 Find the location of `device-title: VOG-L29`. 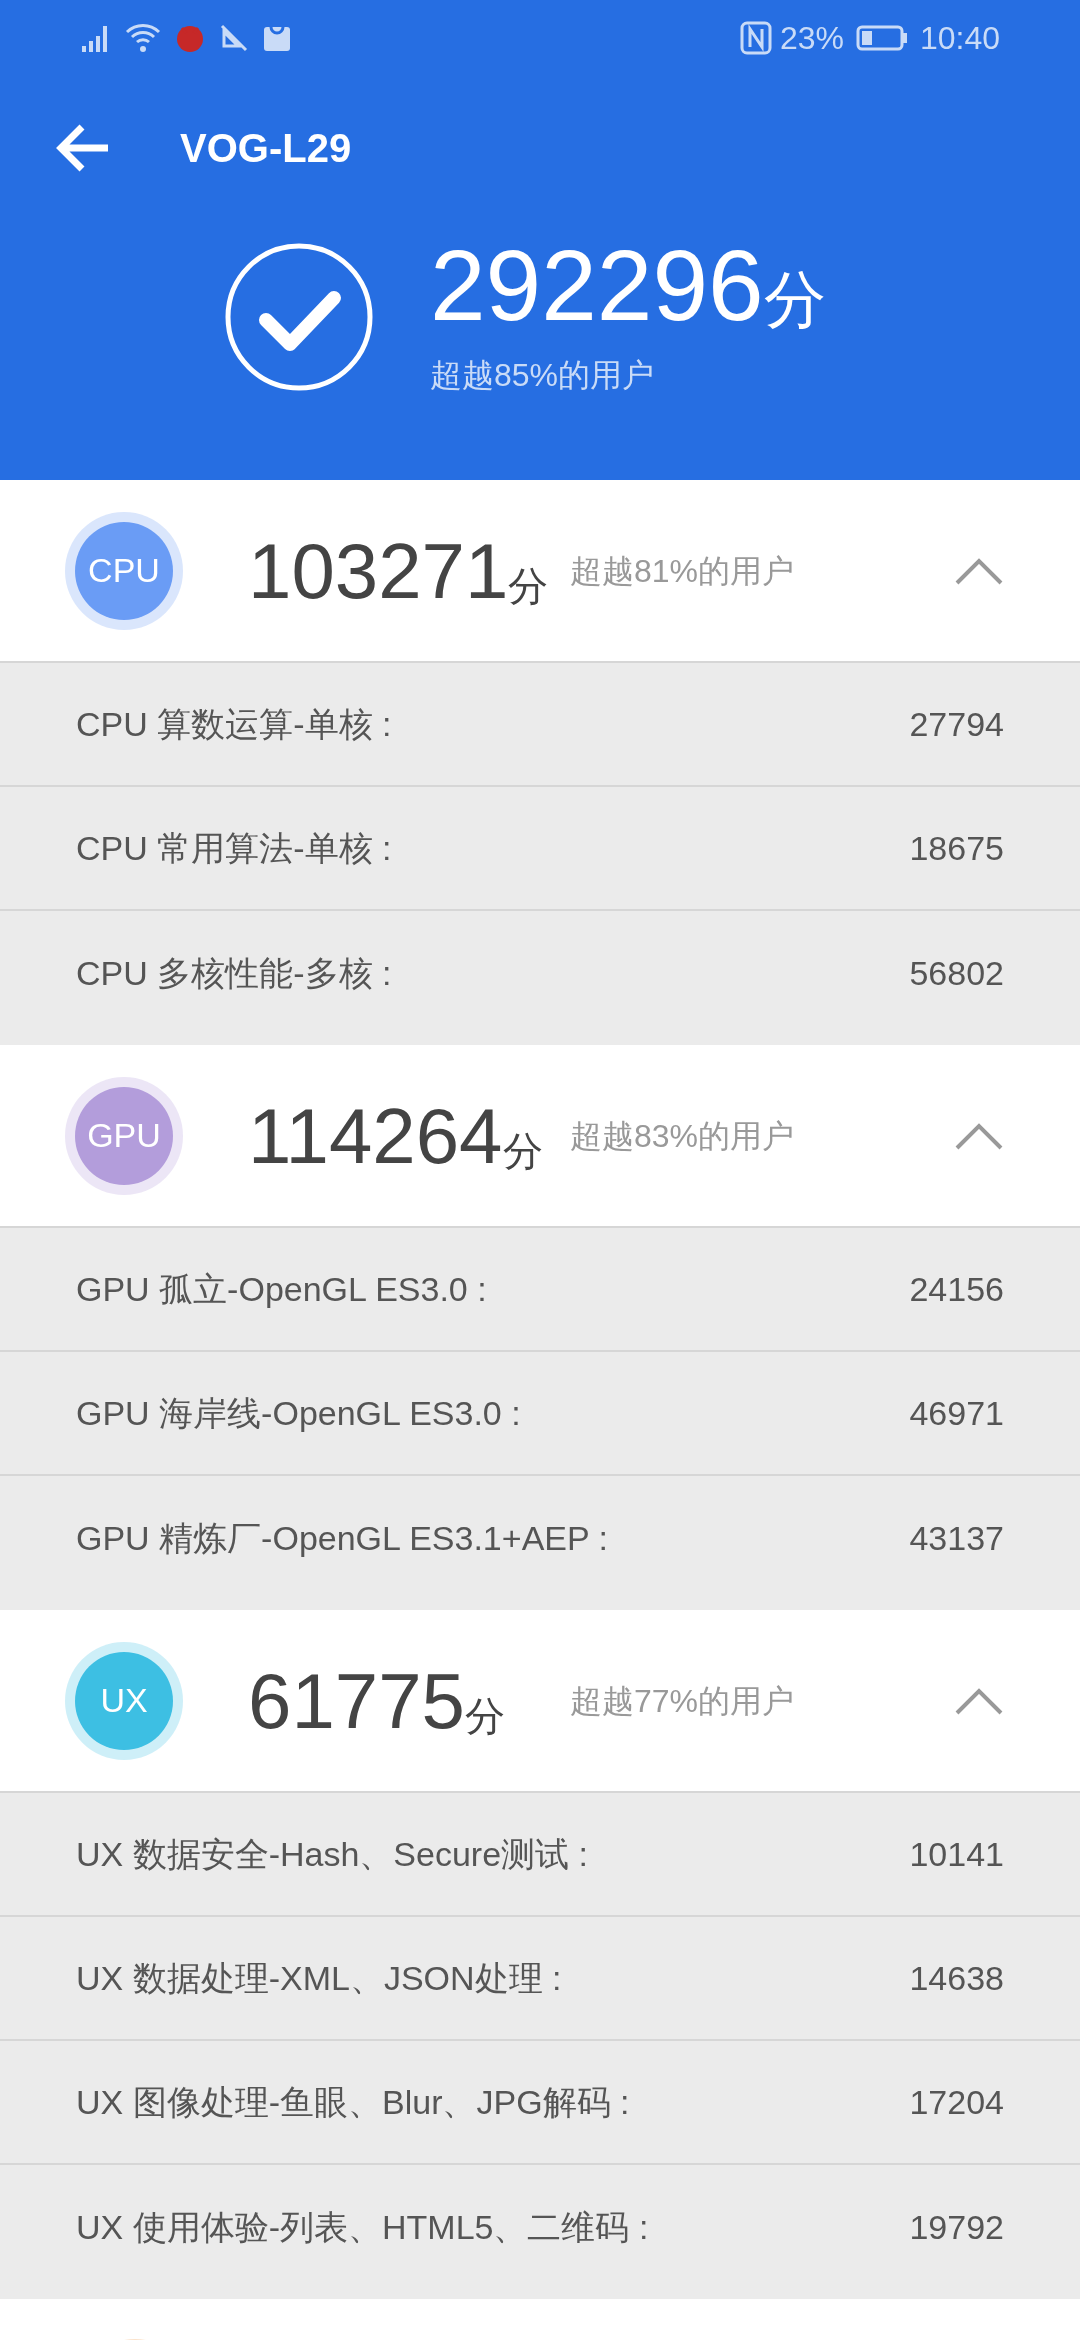

device-title: VOG-L29 is located at coordinates (266, 148).